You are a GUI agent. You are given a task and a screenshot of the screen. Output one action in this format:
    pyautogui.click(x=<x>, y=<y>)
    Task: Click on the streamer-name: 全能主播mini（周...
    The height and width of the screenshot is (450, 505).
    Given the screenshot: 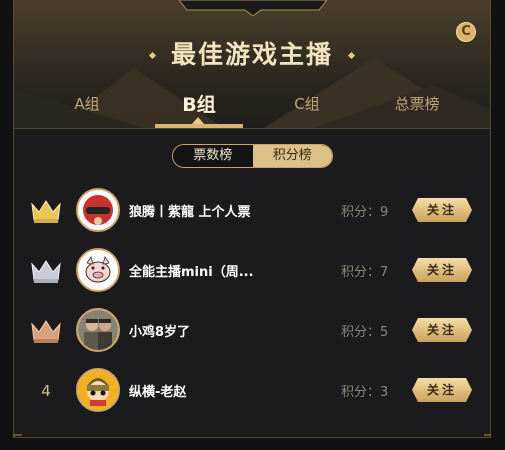 What is the action you would take?
    pyautogui.click(x=191, y=270)
    